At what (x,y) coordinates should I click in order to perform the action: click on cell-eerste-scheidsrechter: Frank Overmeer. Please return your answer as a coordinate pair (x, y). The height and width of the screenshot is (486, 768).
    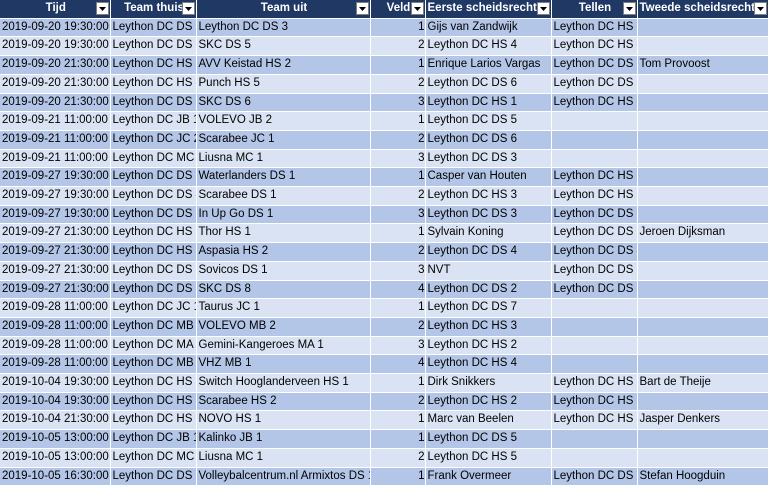
    Looking at the image, I should click on (488, 476).